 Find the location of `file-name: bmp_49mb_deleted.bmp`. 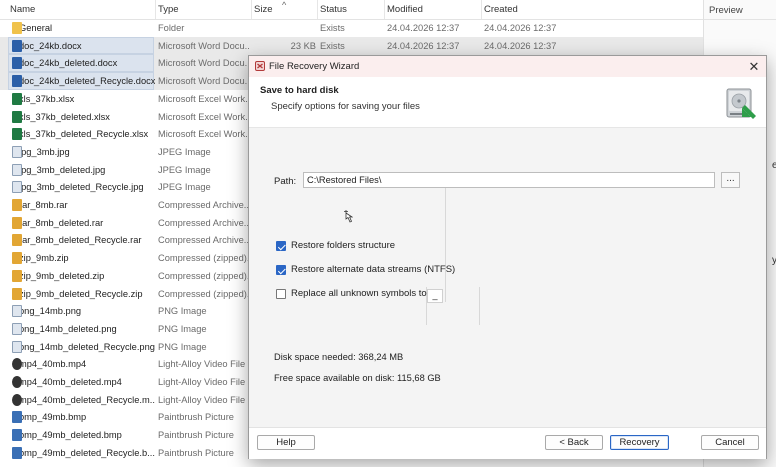

file-name: bmp_49mb_deleted.bmp is located at coordinates (70, 435).